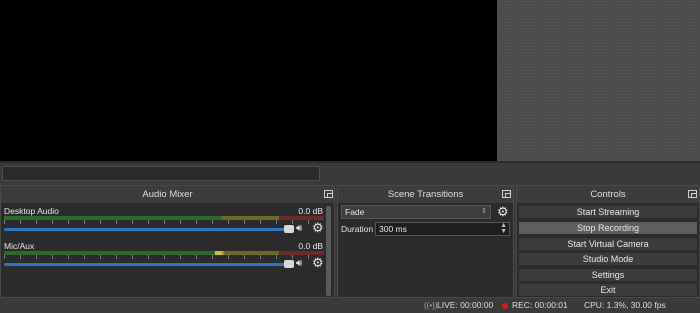  Describe the element at coordinates (431, 305) in the screenshot. I see `broadcast-icon: ((•))` at that location.